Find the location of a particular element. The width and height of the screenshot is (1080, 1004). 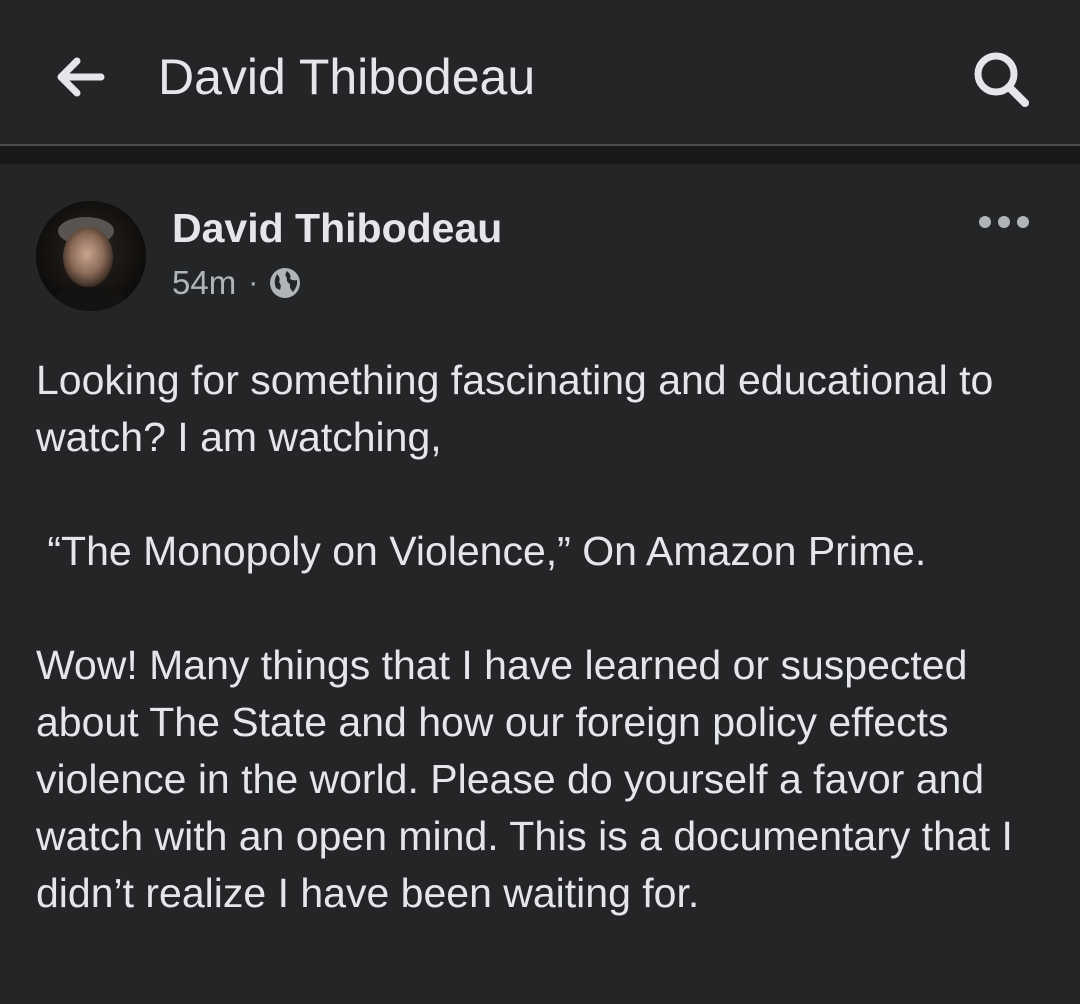

globe-icon is located at coordinates (285, 283).